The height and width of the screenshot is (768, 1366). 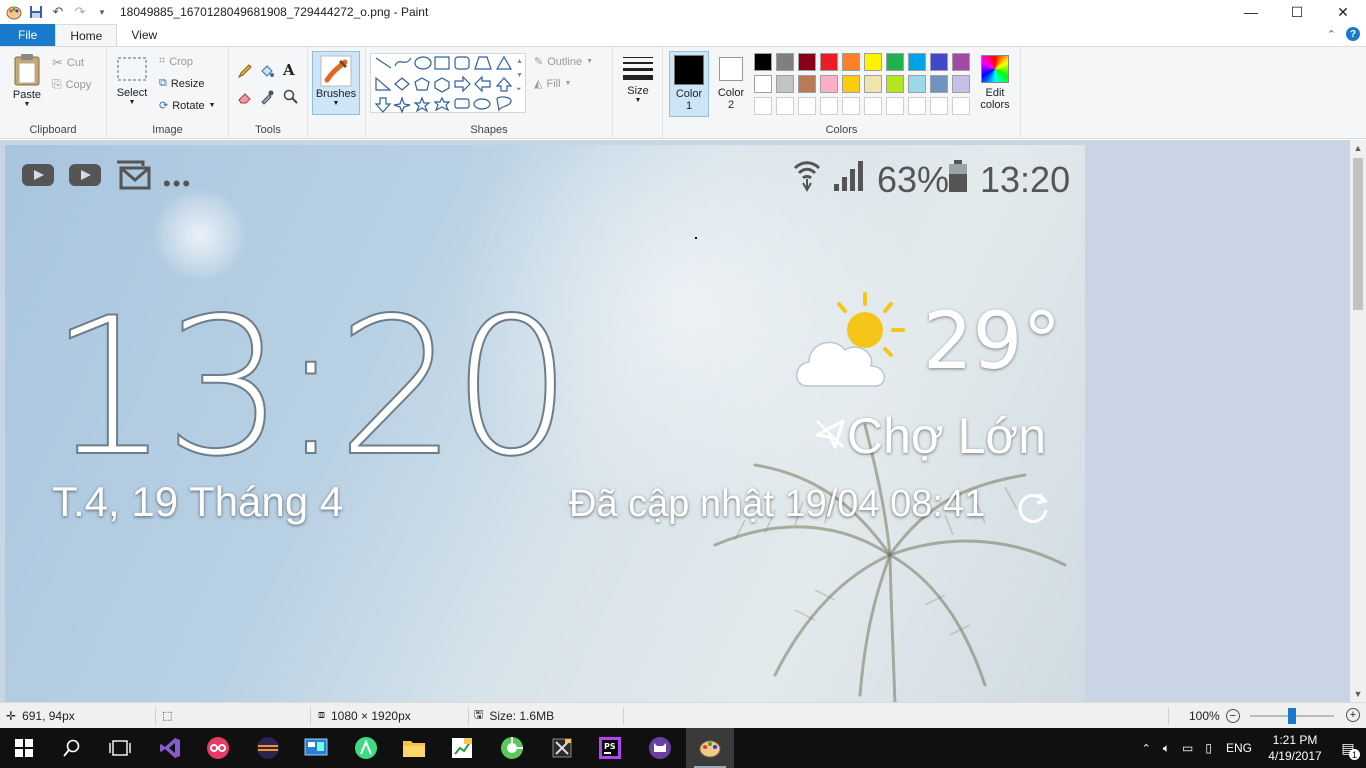 What do you see at coordinates (170, 748) in the screenshot?
I see `taskbar-visual-studio` at bounding box center [170, 748].